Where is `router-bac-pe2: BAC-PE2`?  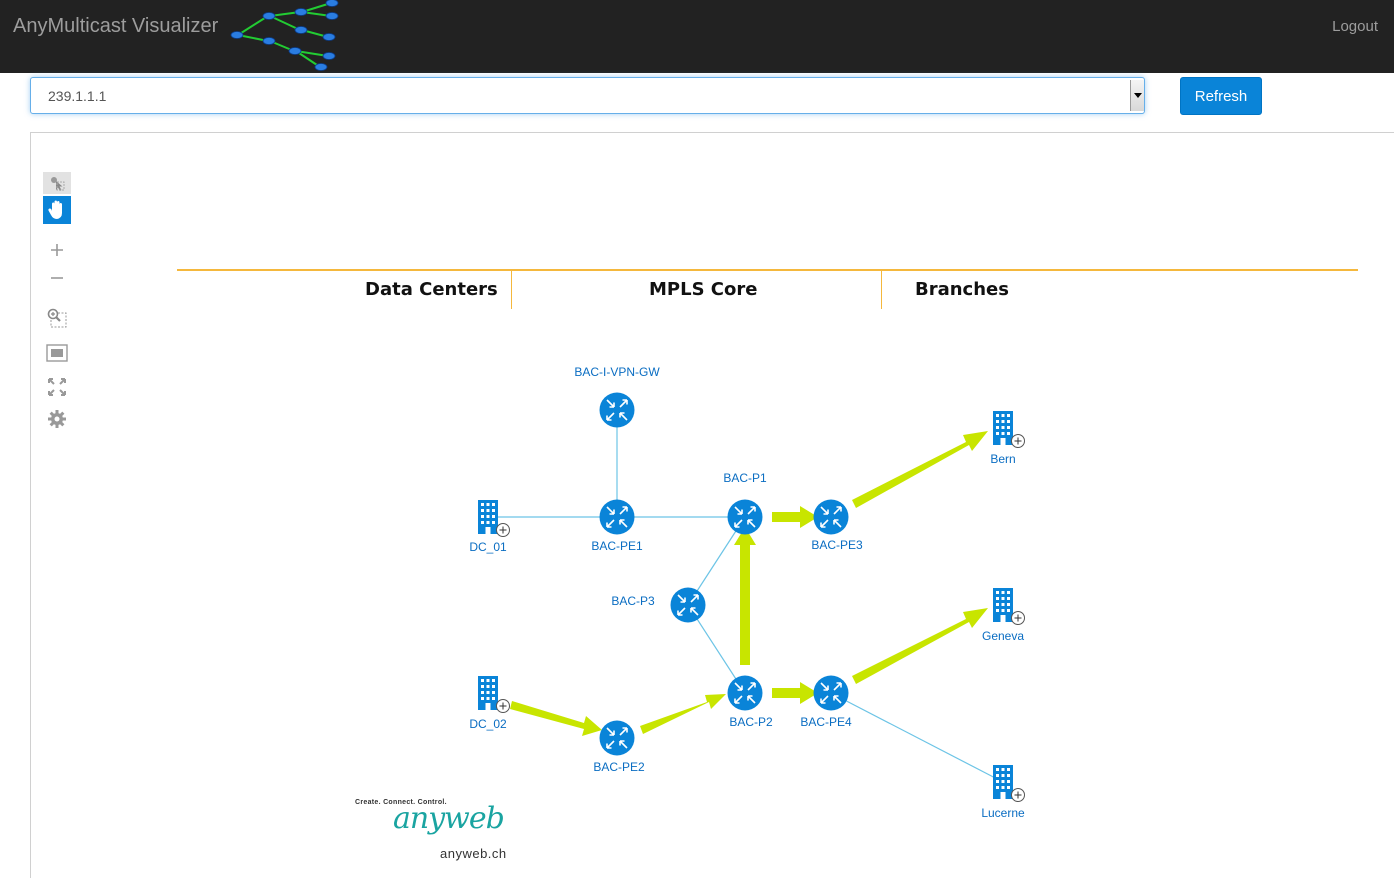
router-bac-pe2: BAC-PE2 is located at coordinates (619, 747).